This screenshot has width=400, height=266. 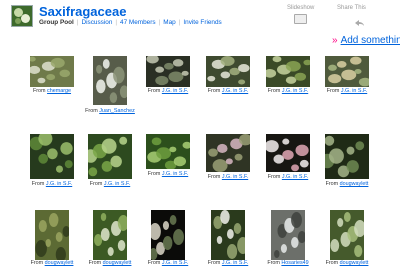 What do you see at coordinates (294, 263) in the screenshot?
I see `photo-owner-link: Hosaries49` at bounding box center [294, 263].